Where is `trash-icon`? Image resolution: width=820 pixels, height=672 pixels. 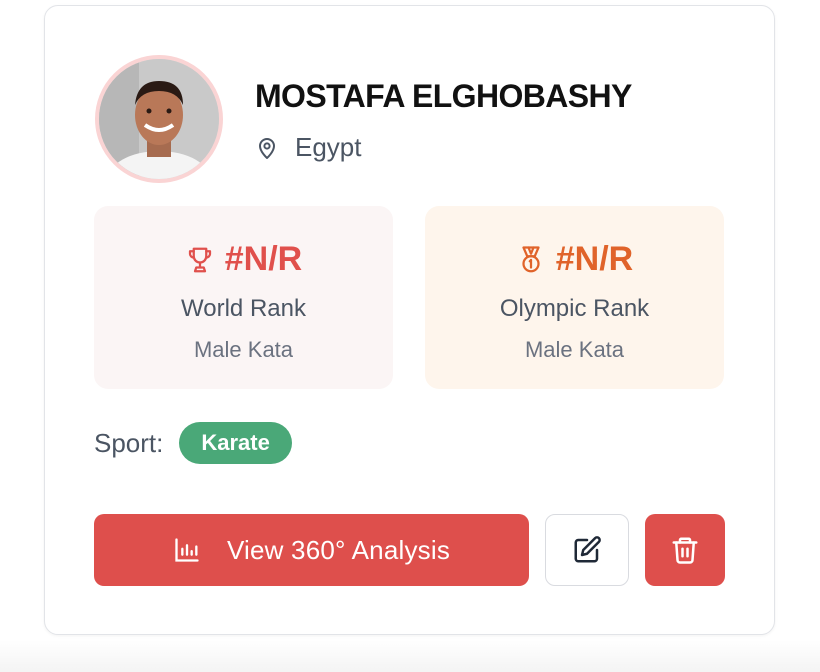 trash-icon is located at coordinates (685, 550).